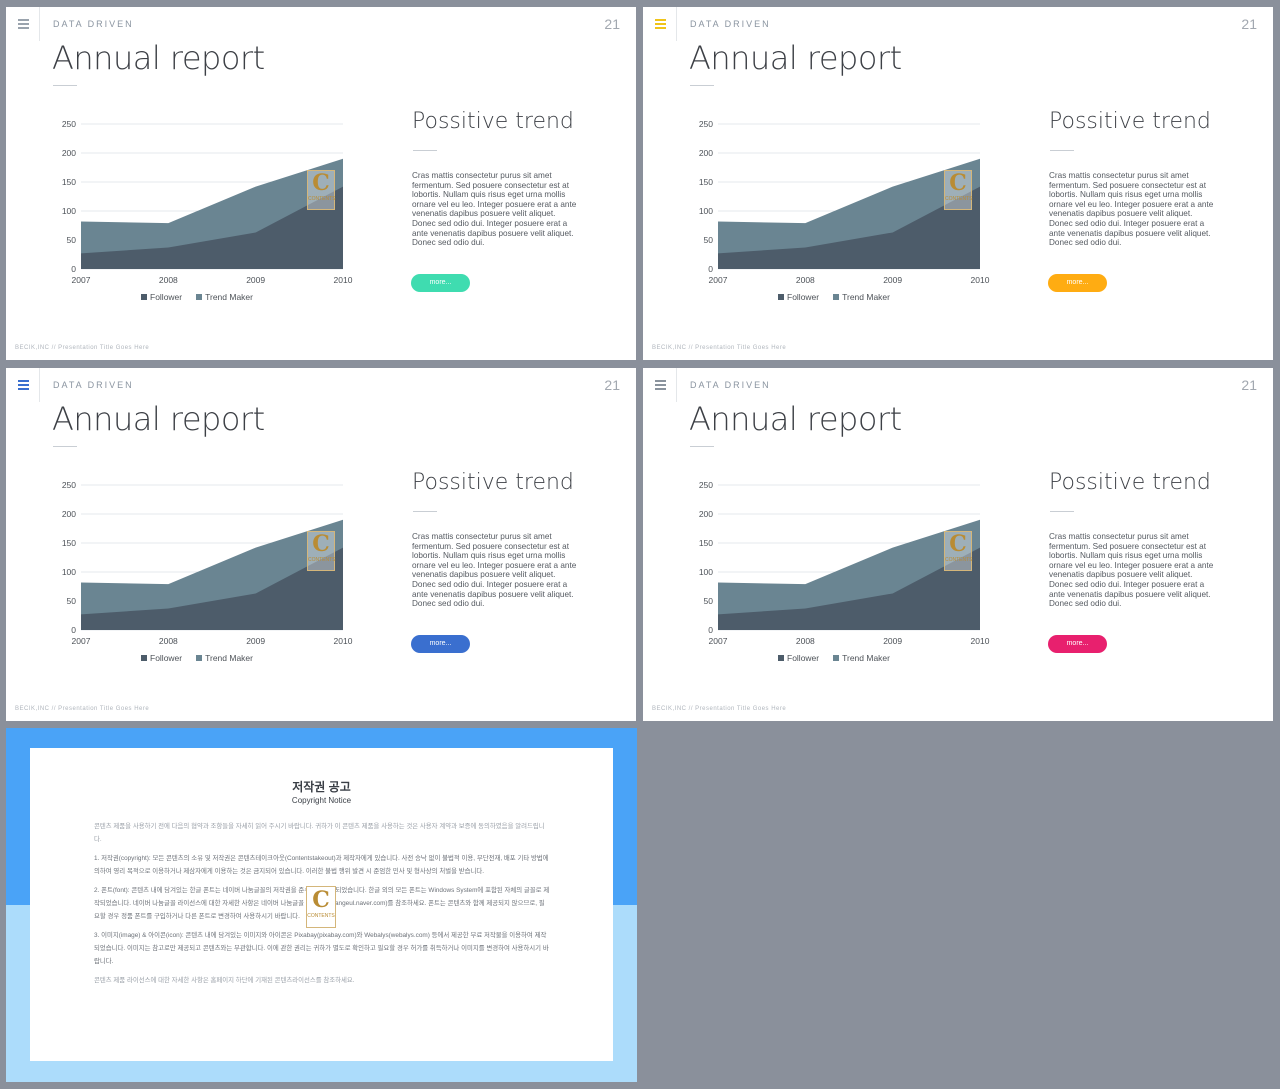 The width and height of the screenshot is (1280, 1089). Describe the element at coordinates (255, 641) in the screenshot. I see `x-tick-label: 2009` at that location.